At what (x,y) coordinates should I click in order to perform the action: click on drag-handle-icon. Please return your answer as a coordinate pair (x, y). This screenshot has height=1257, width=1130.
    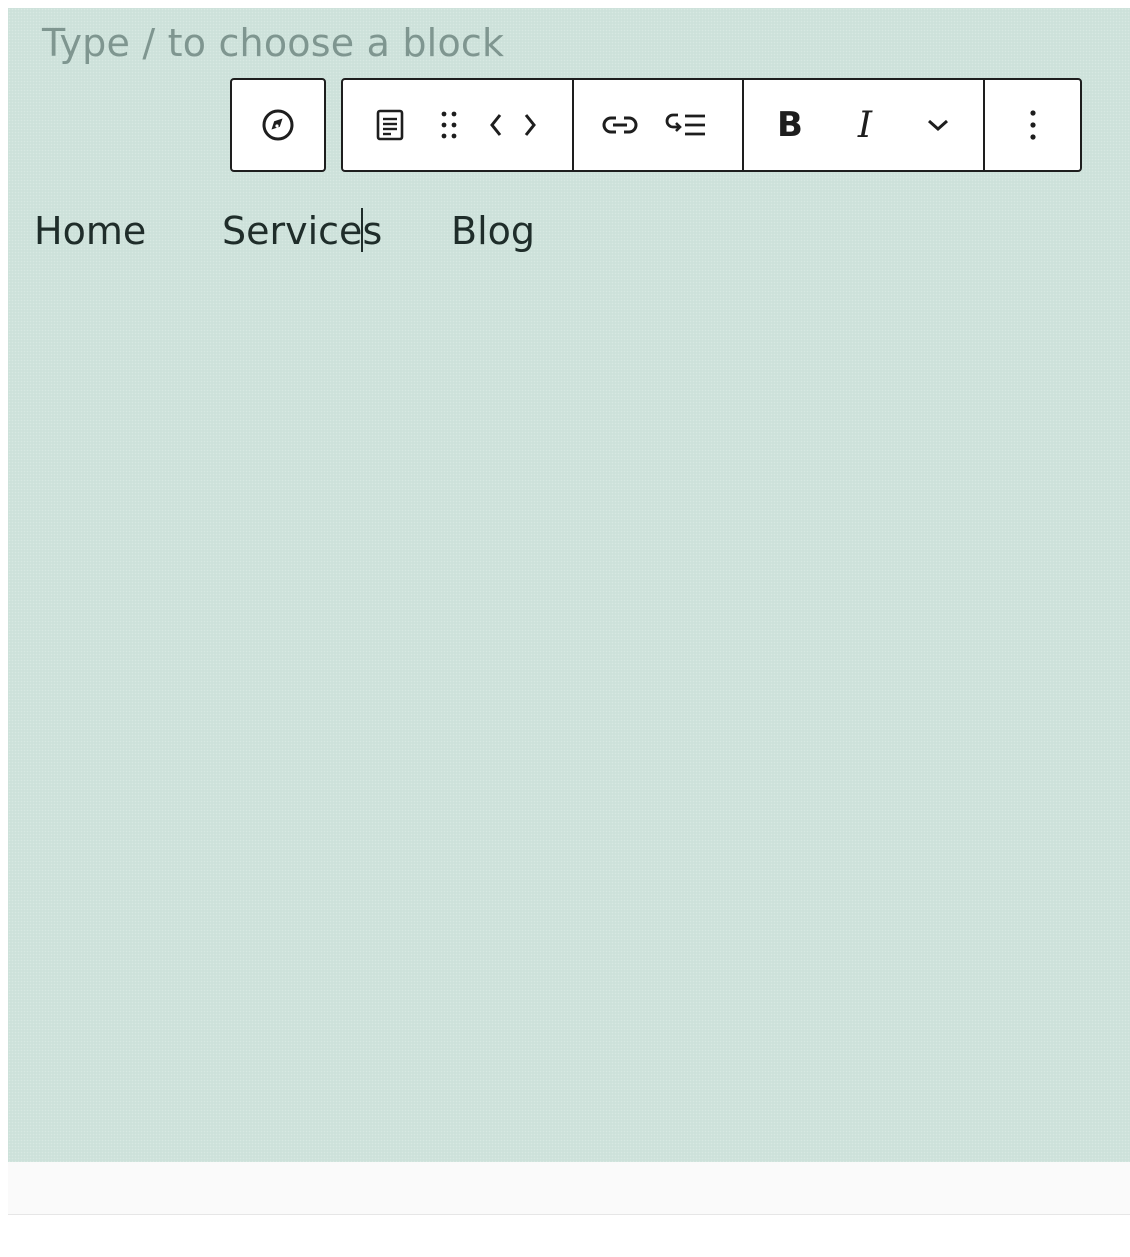
    Looking at the image, I should click on (449, 125).